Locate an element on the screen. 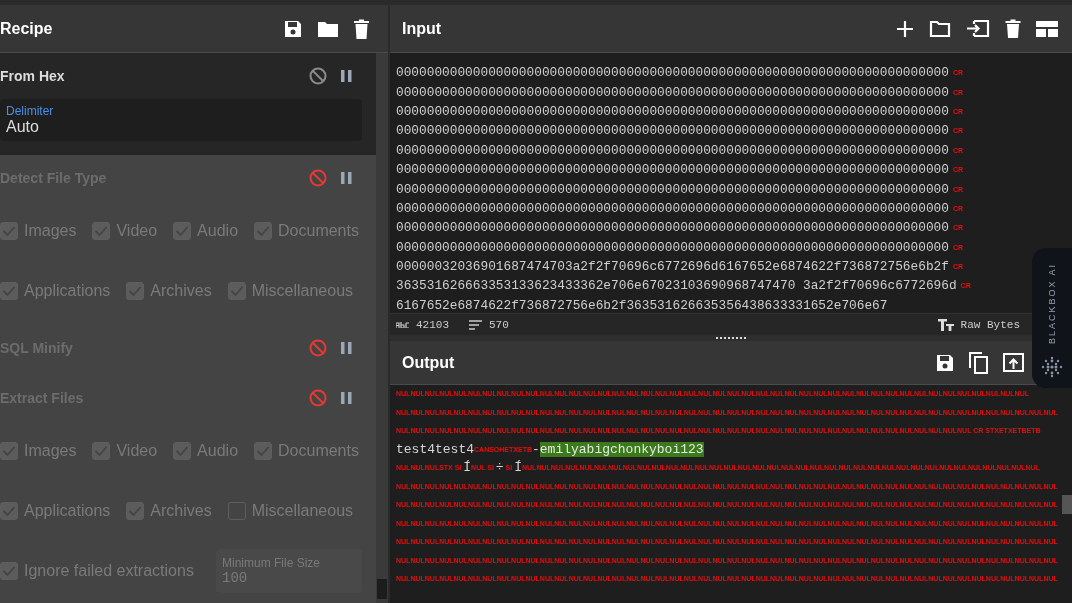 The image size is (1072, 603). lines-icon is located at coordinates (475, 324).